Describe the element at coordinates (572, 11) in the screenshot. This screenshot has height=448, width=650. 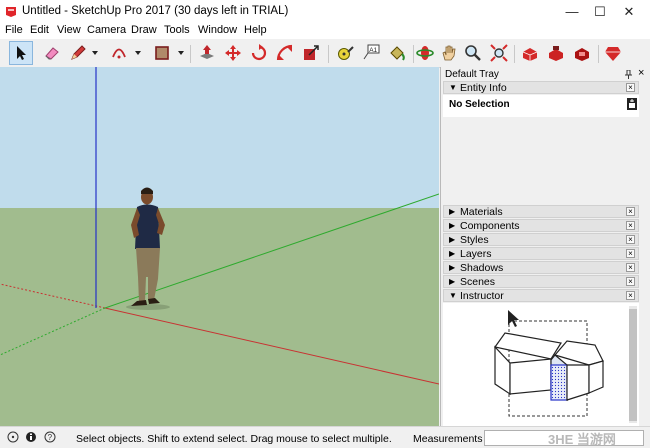
I see `minimize-button: —` at that location.